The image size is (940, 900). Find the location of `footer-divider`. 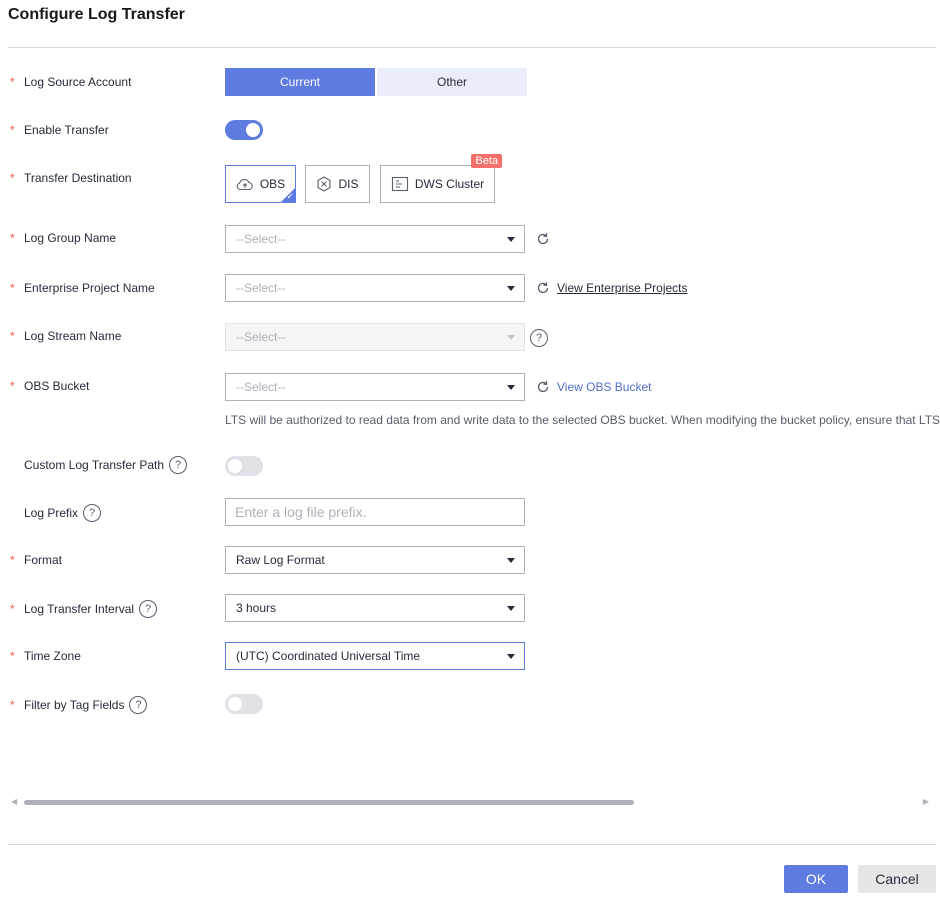

footer-divider is located at coordinates (472, 844).